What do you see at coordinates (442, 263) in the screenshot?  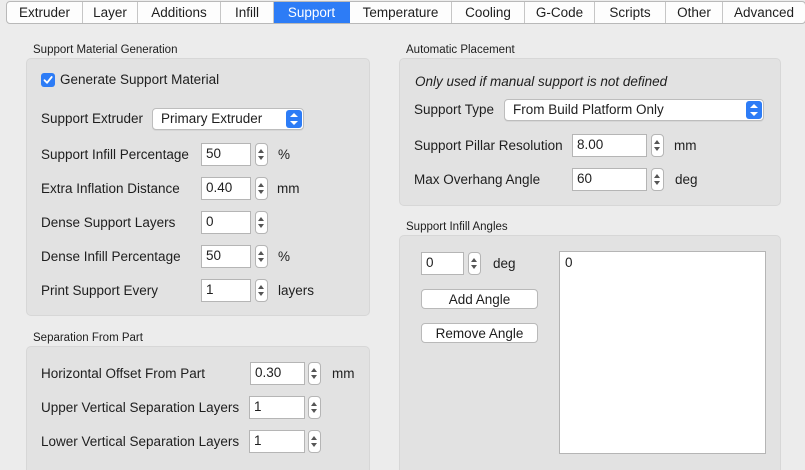 I see `angle-input-field: 0` at bounding box center [442, 263].